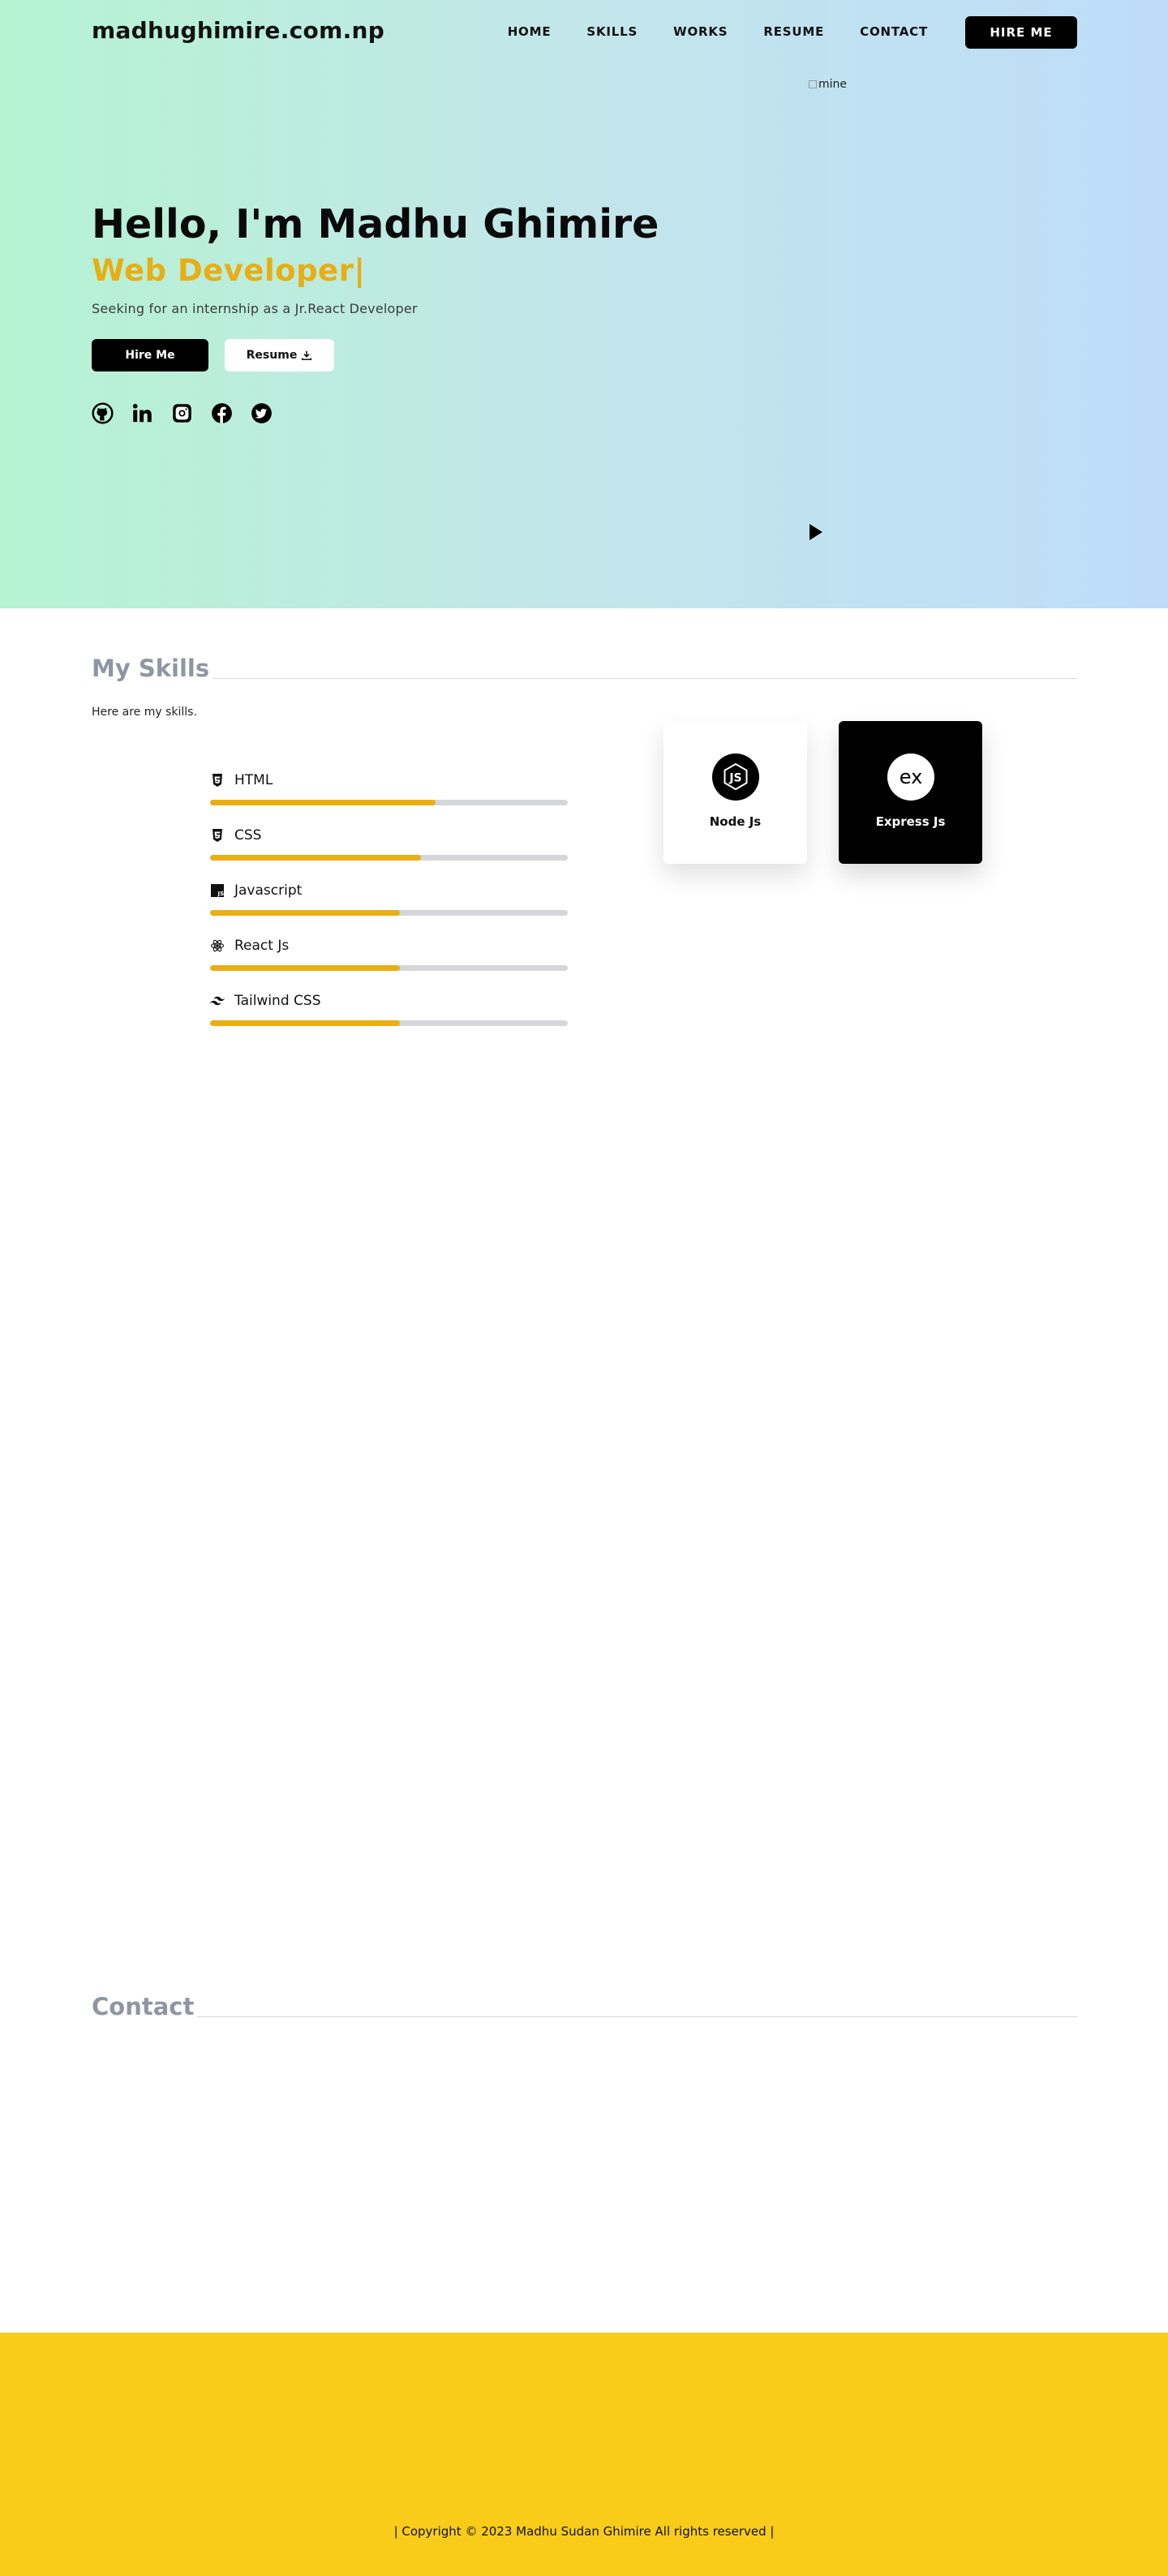  What do you see at coordinates (218, 835) in the screenshot?
I see `css3-icon` at bounding box center [218, 835].